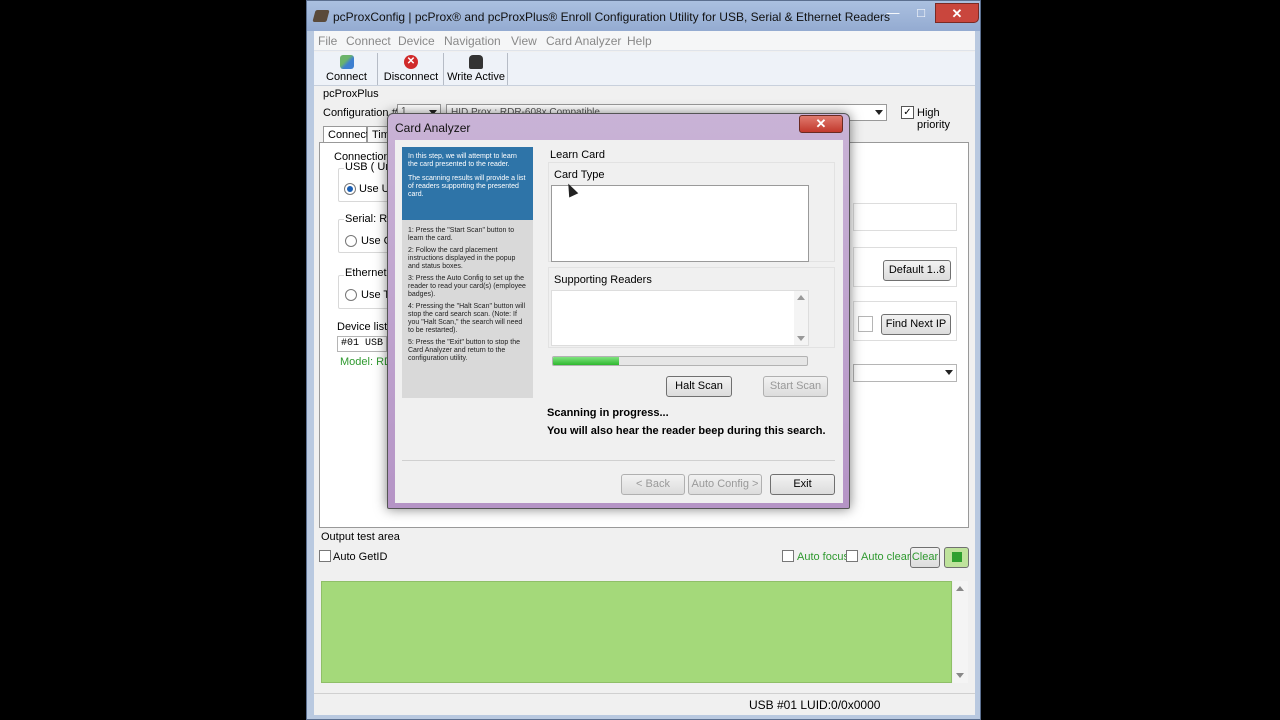 This screenshot has height=720, width=1280. Describe the element at coordinates (578, 155) in the screenshot. I see `learn-card-label: Learn Card` at that location.